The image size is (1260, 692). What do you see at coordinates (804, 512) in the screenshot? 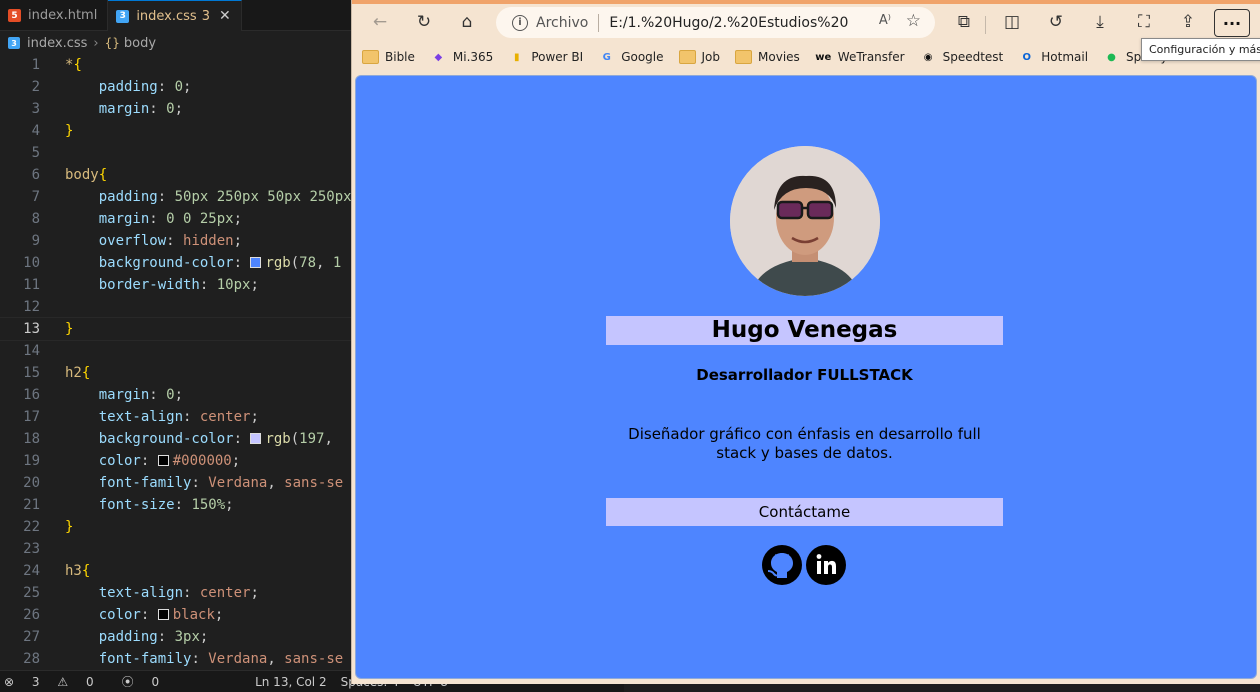
I see `contact-button: Contáctame` at bounding box center [804, 512].